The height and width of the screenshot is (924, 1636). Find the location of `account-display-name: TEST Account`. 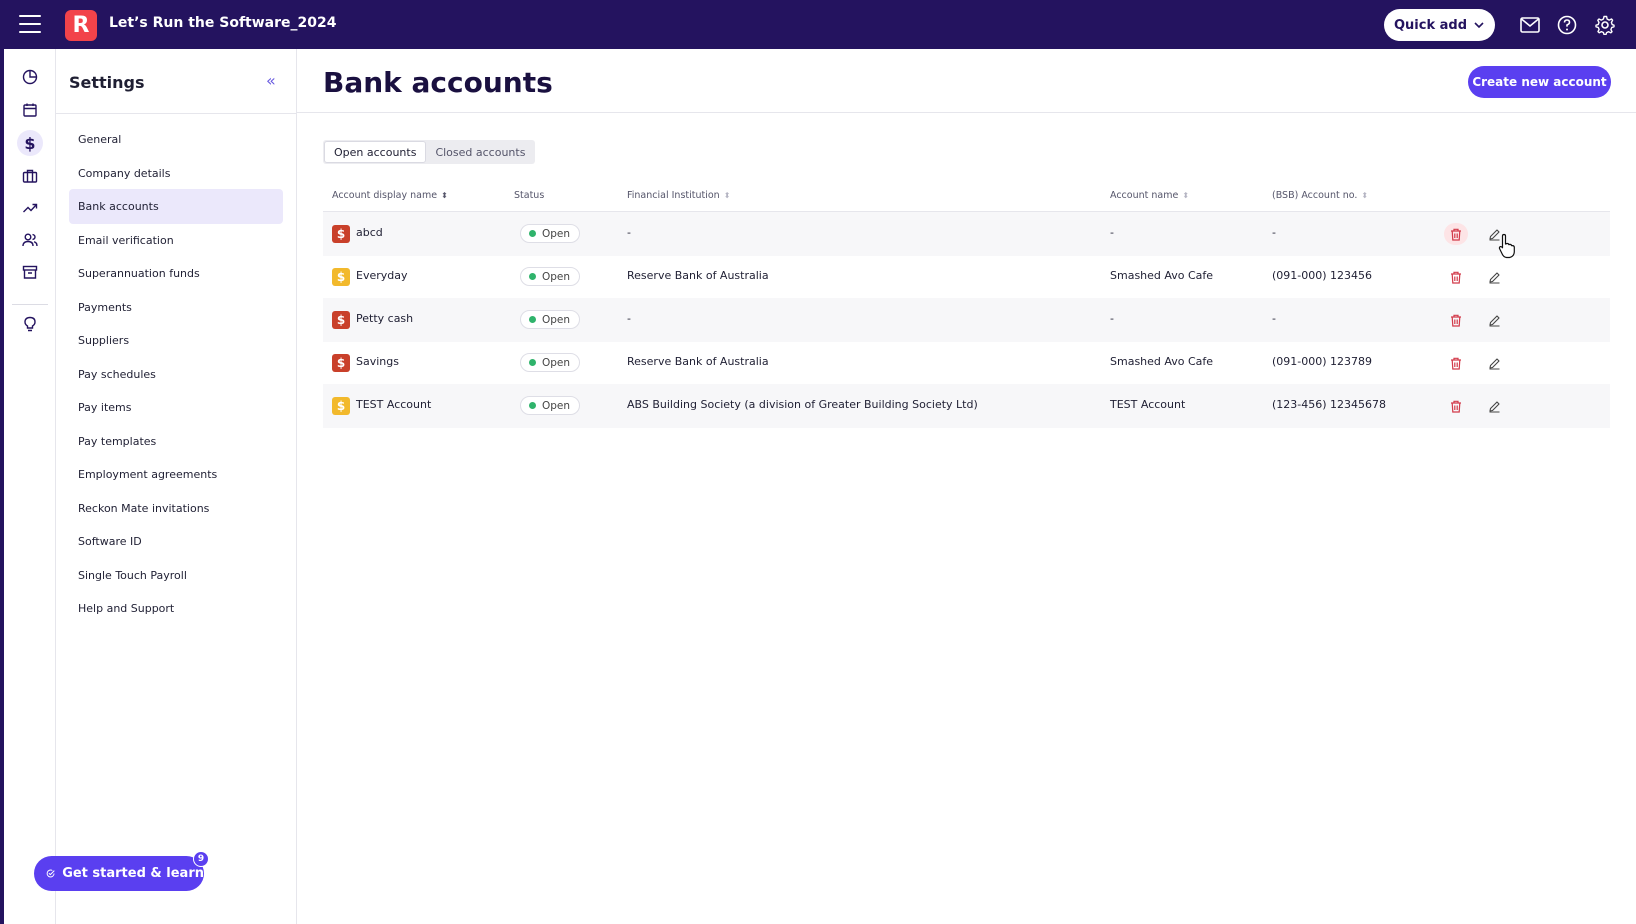

account-display-name: TEST Account is located at coordinates (393, 404).